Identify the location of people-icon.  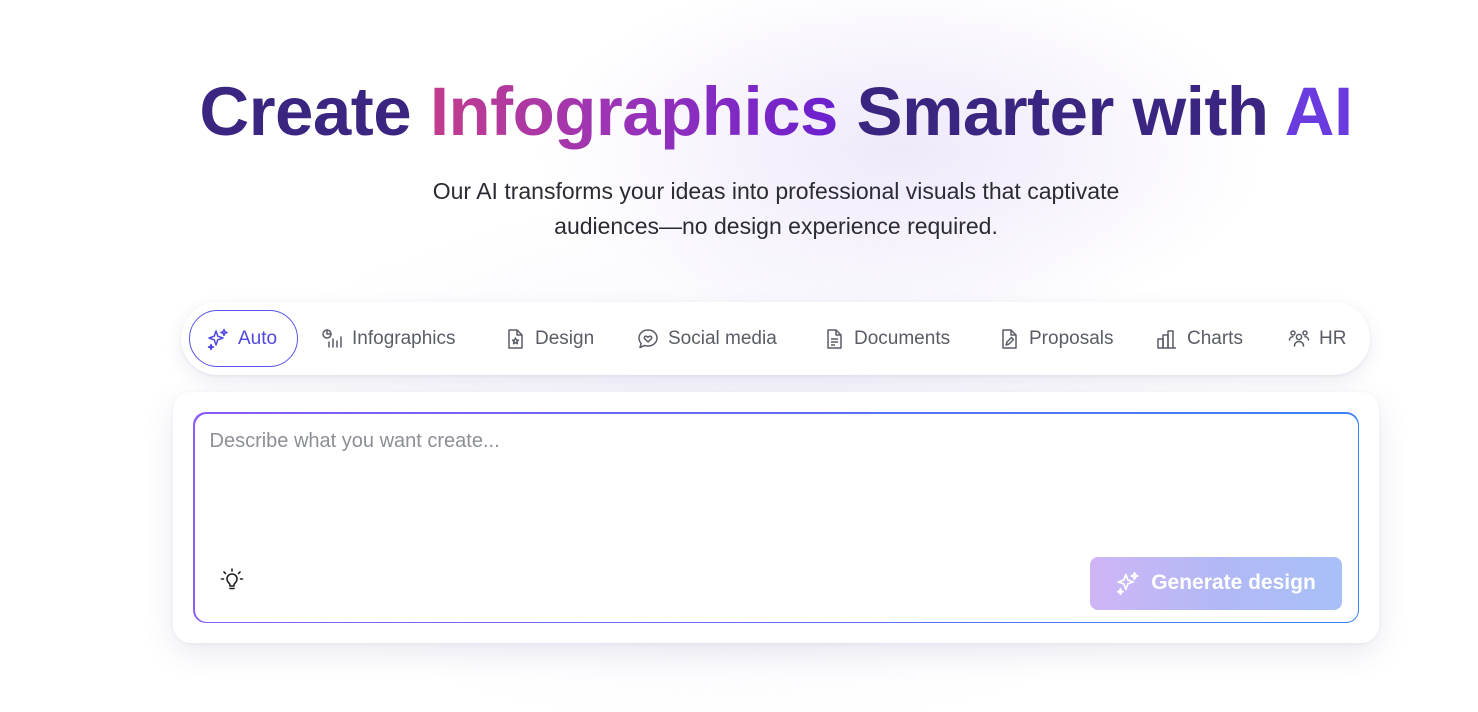
(1299, 338).